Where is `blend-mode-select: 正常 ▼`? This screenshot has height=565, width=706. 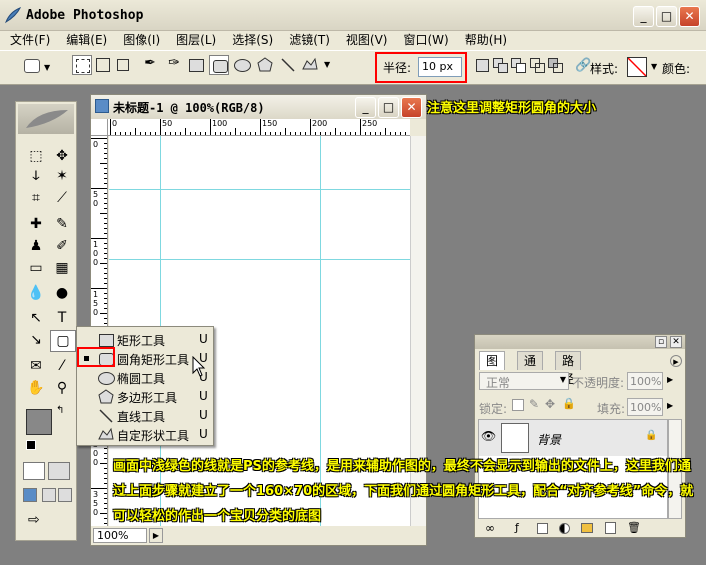 blend-mode-select: 正常 ▼ is located at coordinates (524, 381).